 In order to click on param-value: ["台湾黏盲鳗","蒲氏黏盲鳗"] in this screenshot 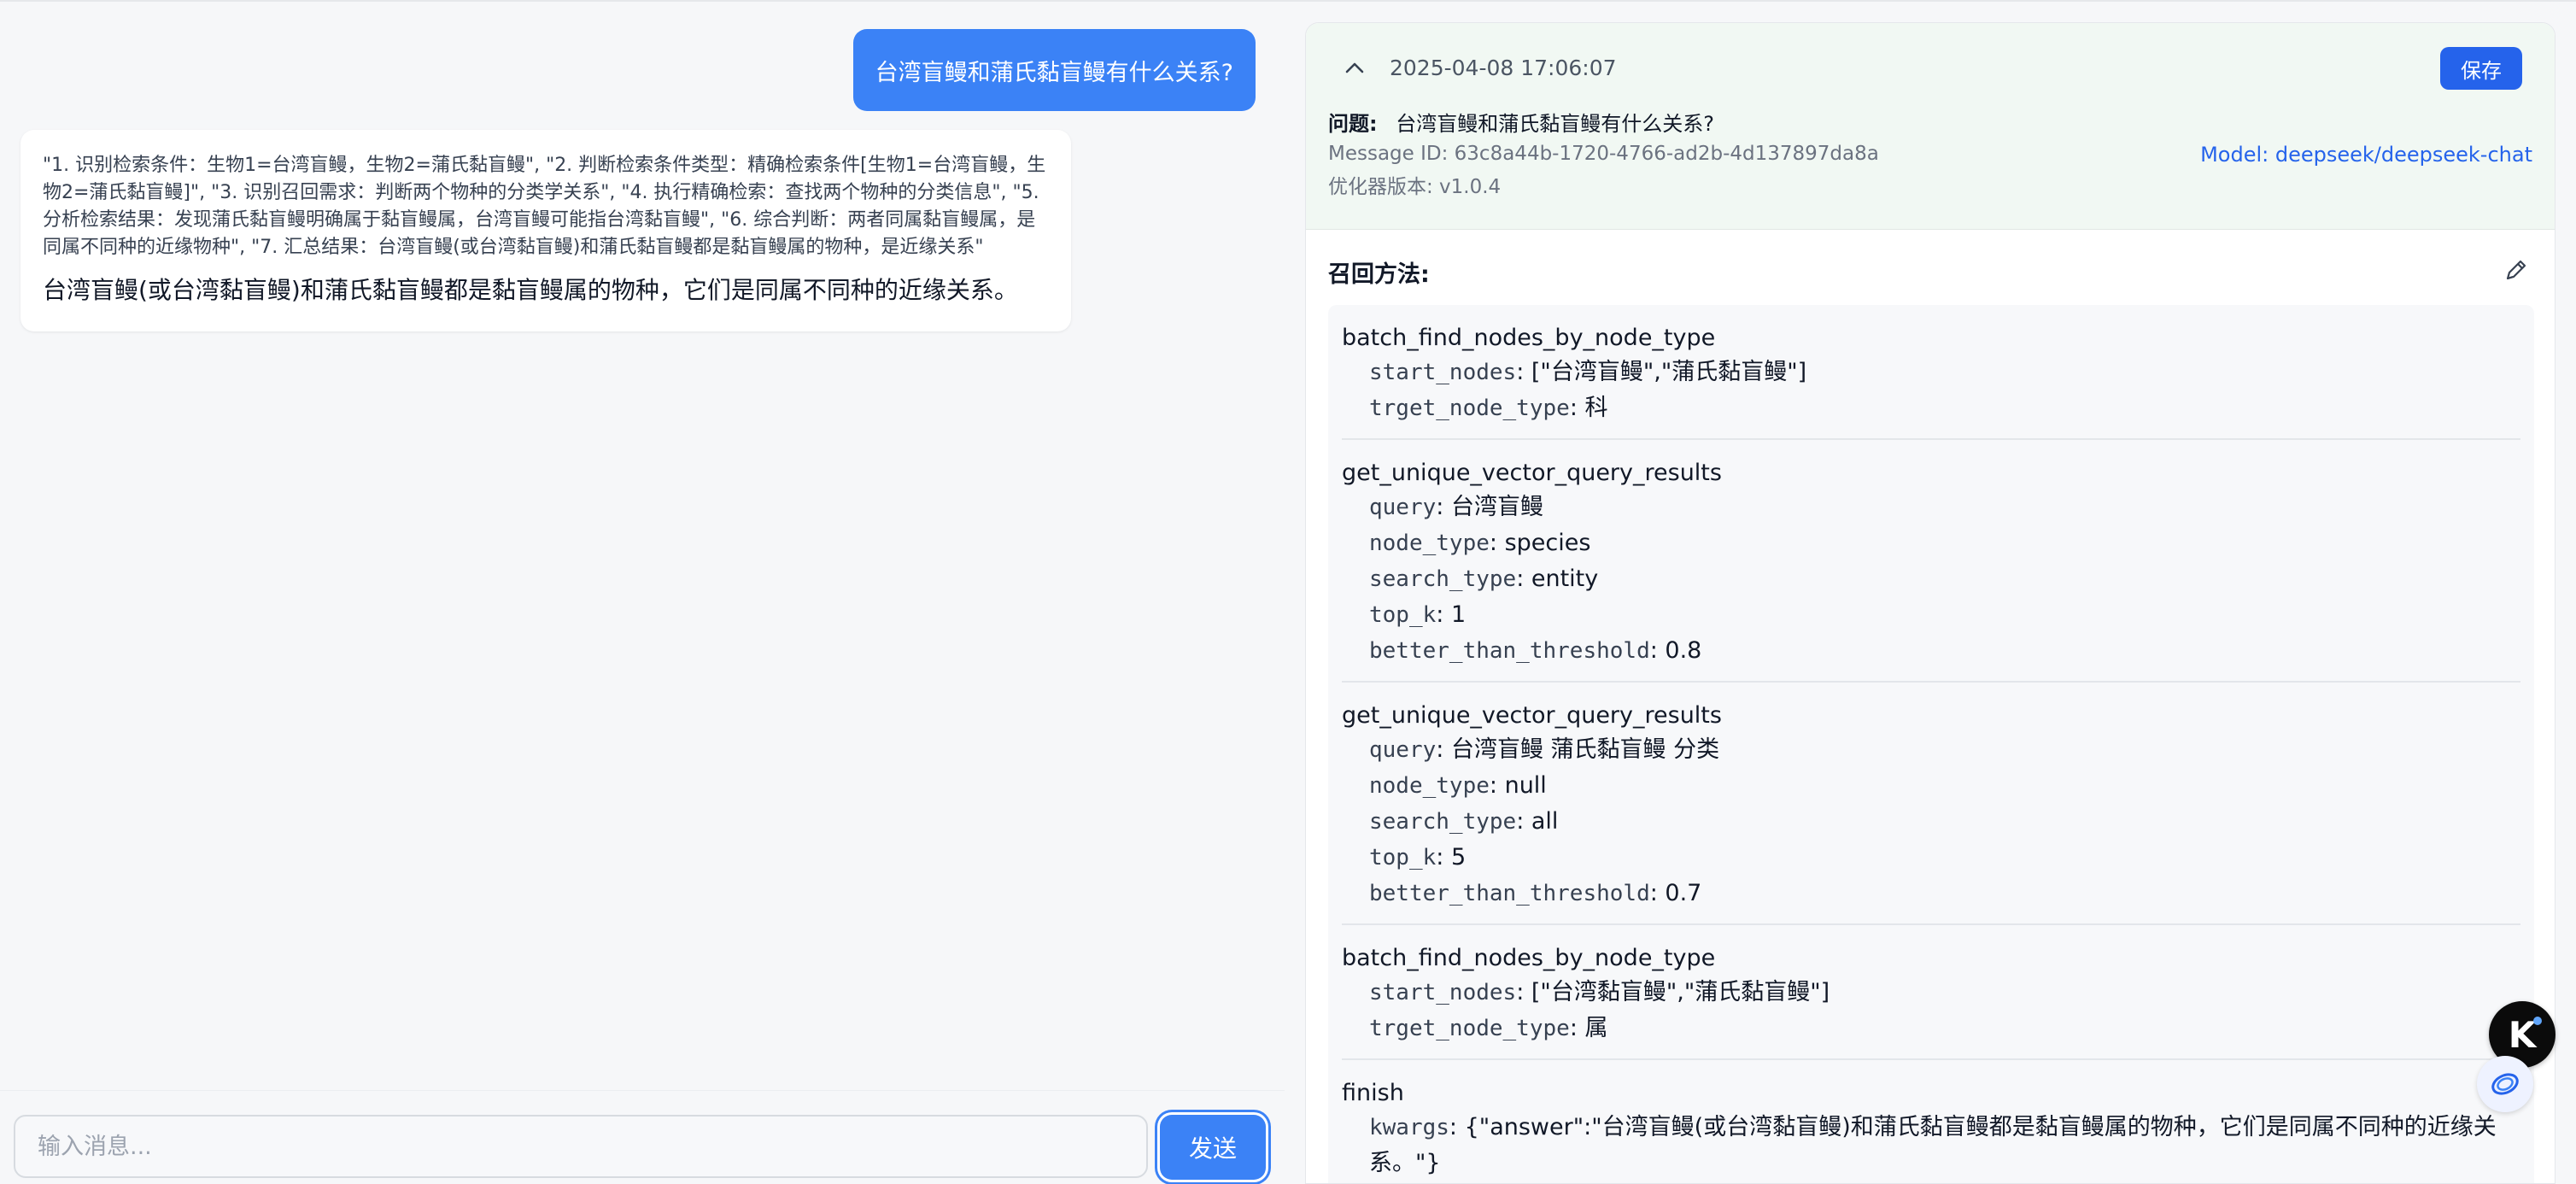, I will do `click(1680, 992)`.